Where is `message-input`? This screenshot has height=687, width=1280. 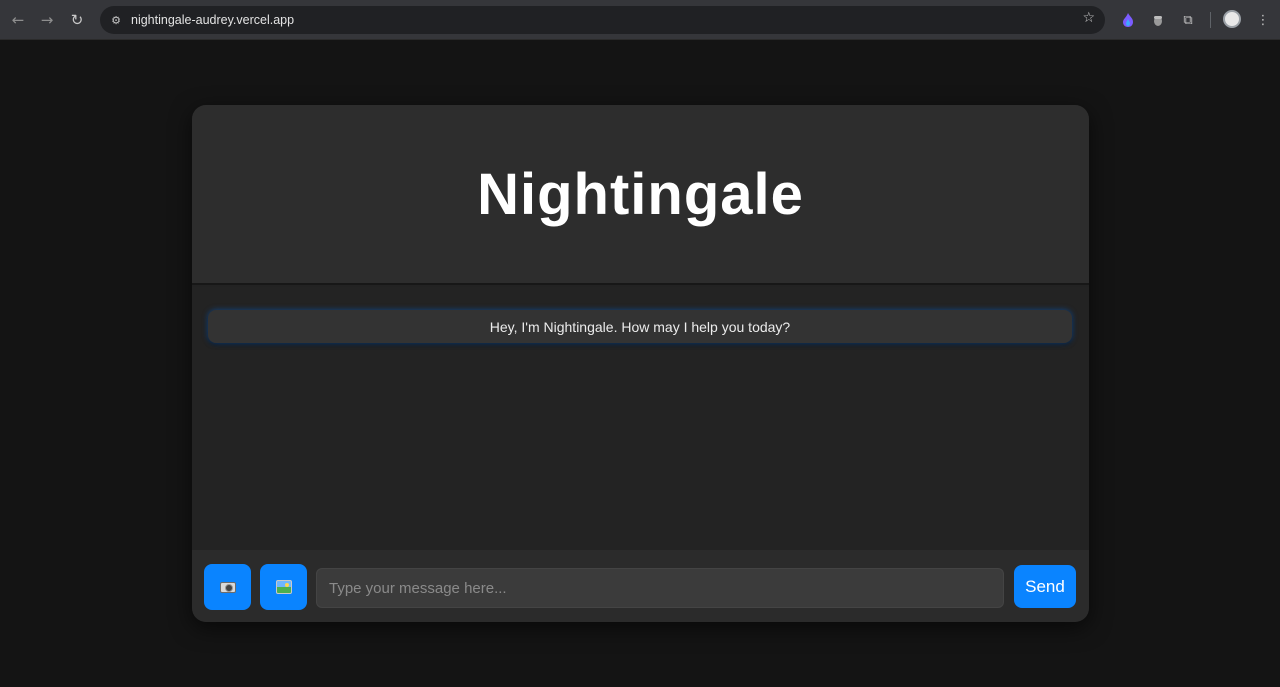
message-input is located at coordinates (660, 588).